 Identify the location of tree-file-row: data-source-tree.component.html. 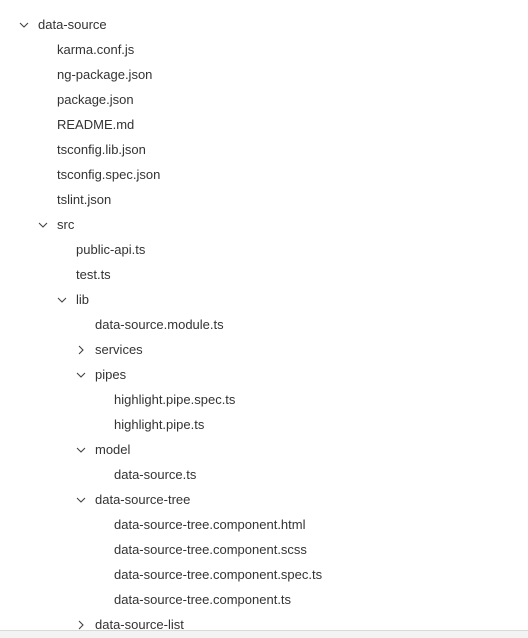
(264, 524).